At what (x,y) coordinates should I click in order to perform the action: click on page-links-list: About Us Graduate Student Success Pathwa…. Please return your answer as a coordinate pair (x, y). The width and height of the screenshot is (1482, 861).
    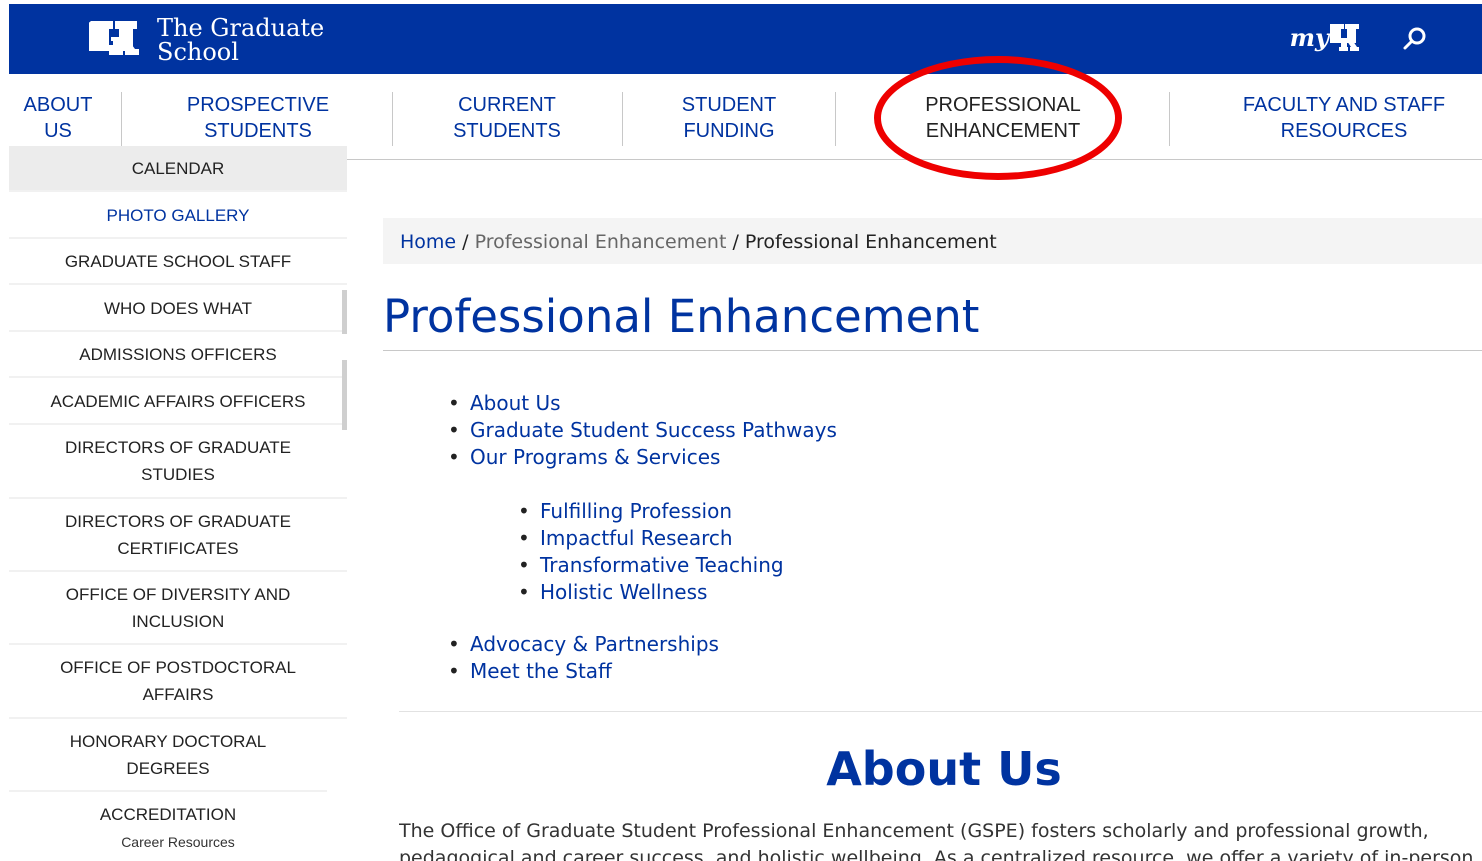
    Looking at the image, I should click on (642, 430).